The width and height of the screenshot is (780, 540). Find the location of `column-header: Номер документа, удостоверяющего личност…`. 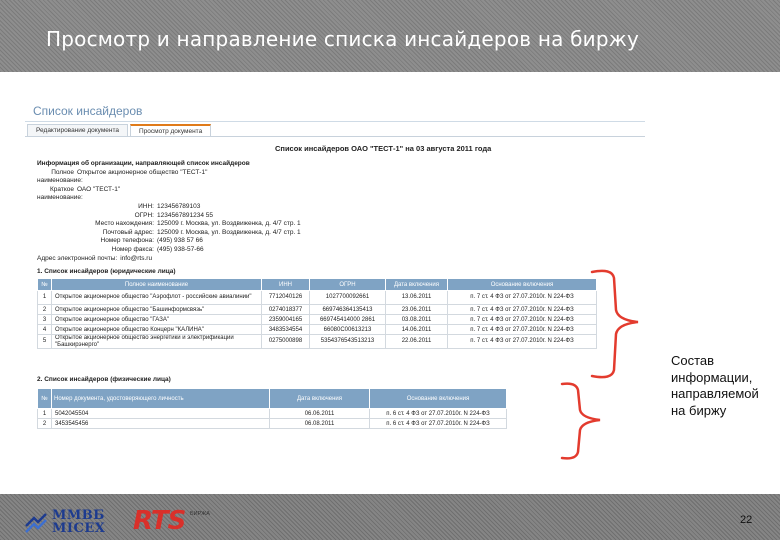

column-header: Номер документа, удостоверяющего личност… is located at coordinates (160, 398).